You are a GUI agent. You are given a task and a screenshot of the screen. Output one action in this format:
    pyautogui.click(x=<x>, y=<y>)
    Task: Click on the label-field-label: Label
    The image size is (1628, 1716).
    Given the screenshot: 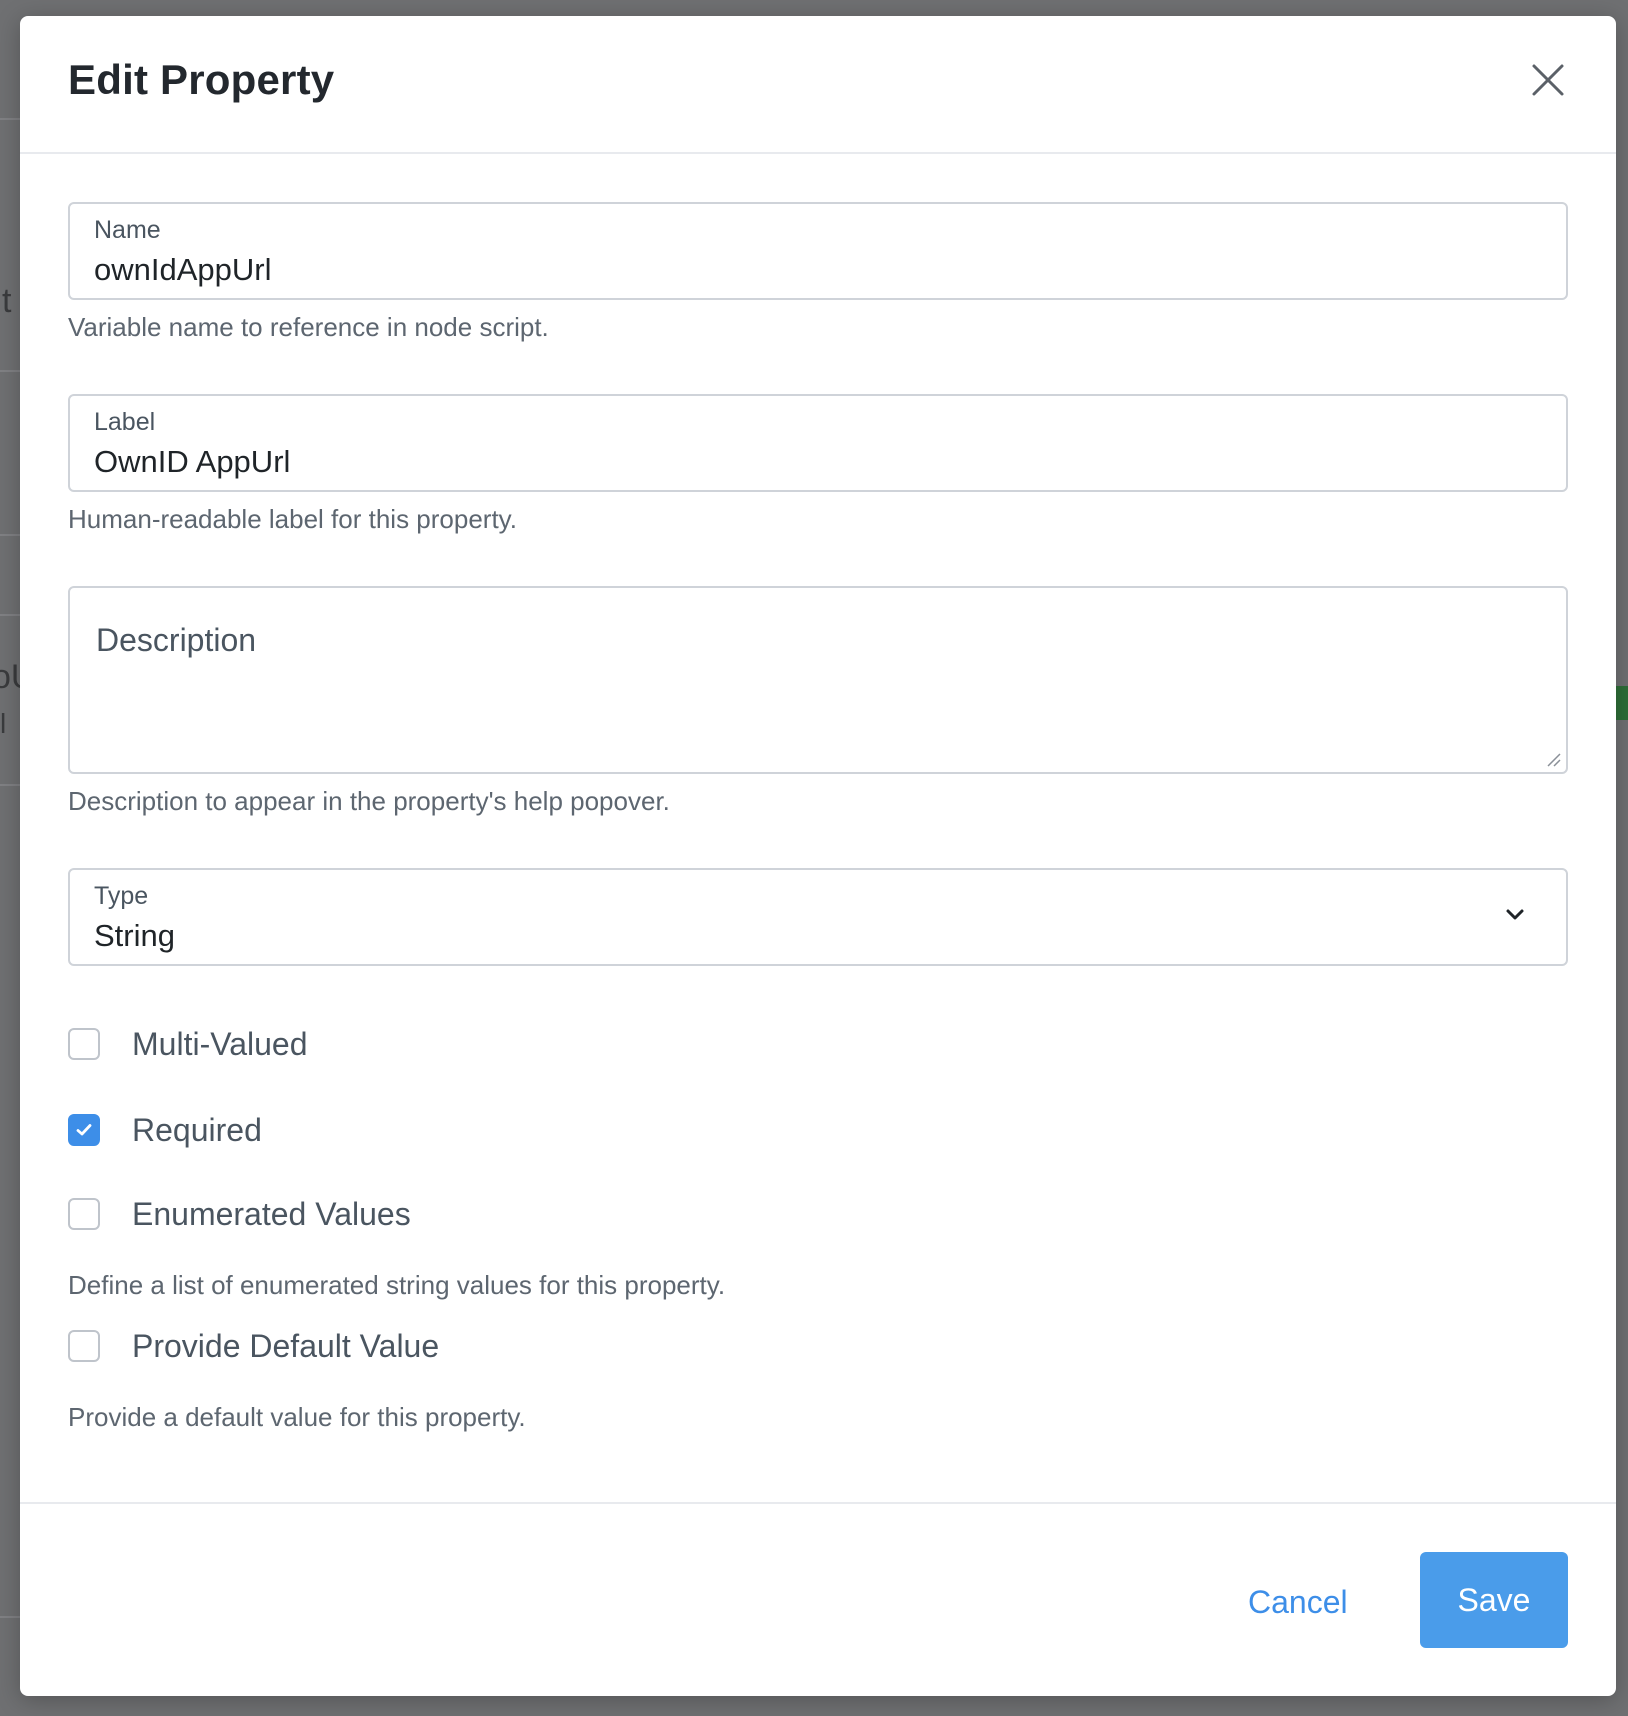 What is the action you would take?
    pyautogui.click(x=125, y=422)
    